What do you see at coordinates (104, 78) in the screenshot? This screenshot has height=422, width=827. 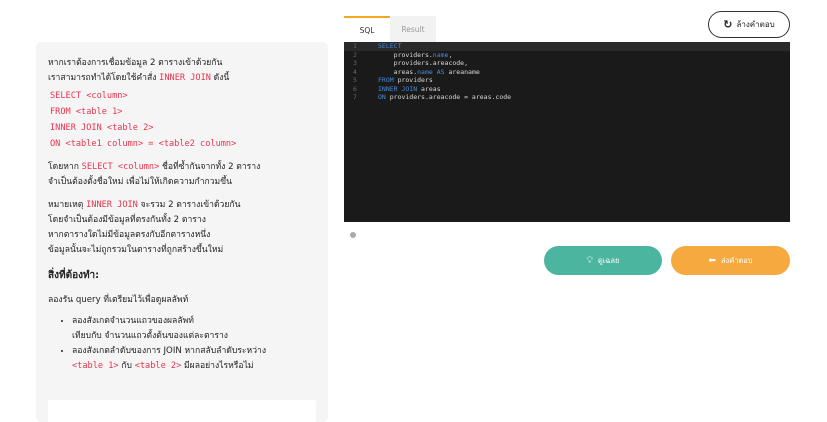 I see `lesson-text: เราสามารถทำได้โดยใช้คำสั่ง` at bounding box center [104, 78].